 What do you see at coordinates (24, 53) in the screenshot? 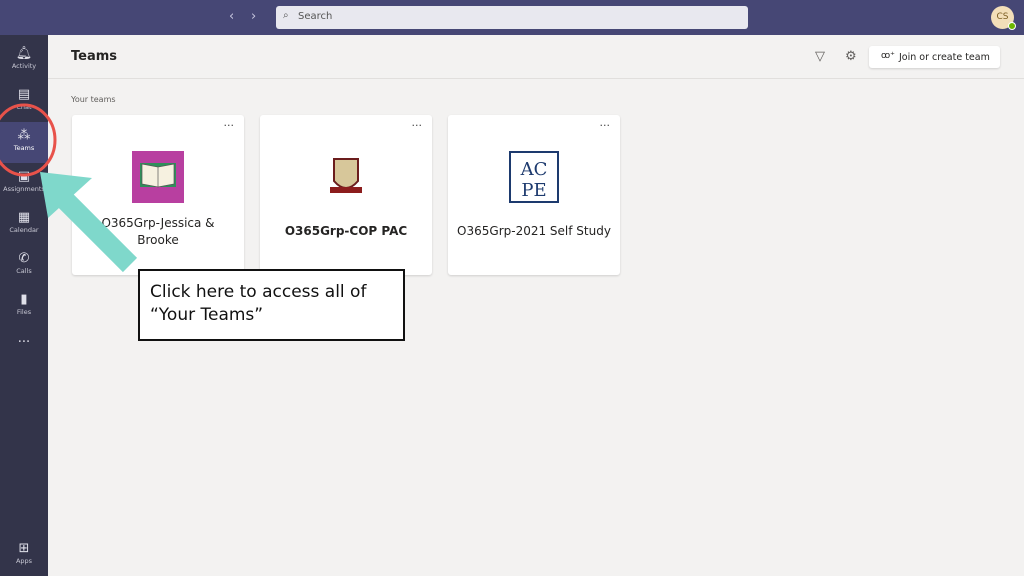
I see `bell-icon: 🔔︎` at bounding box center [24, 53].